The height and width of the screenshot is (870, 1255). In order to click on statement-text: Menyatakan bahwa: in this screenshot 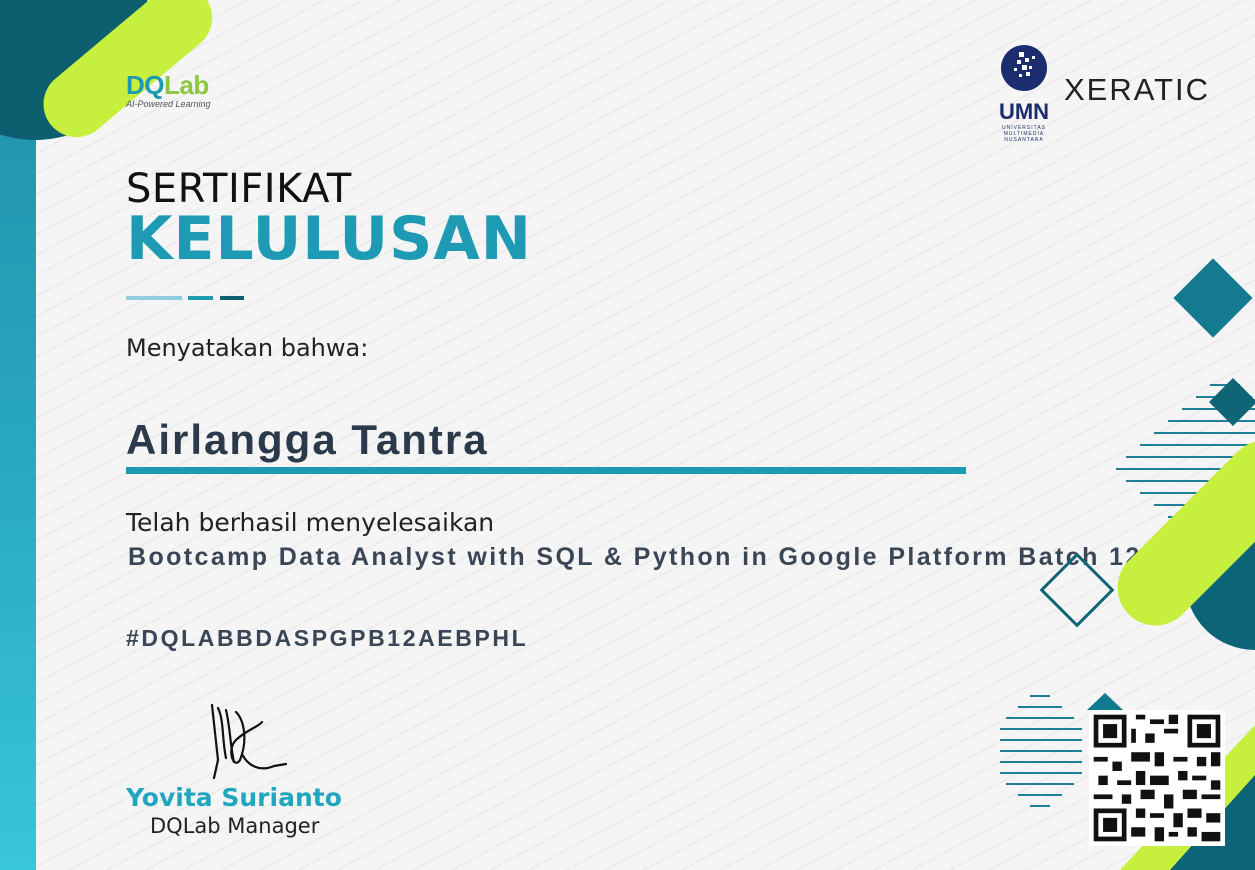, I will do `click(247, 348)`.